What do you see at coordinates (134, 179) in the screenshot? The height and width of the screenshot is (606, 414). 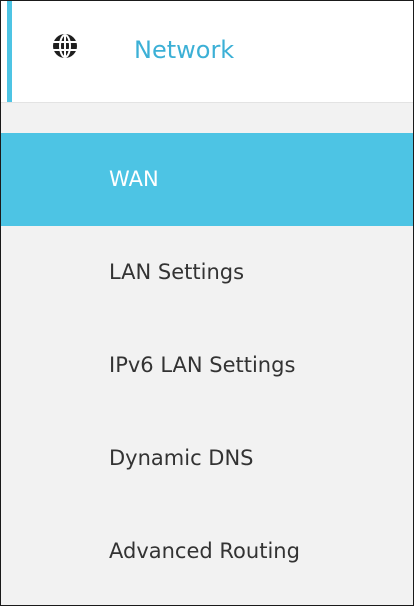 I see `menu-item-label: WAN` at bounding box center [134, 179].